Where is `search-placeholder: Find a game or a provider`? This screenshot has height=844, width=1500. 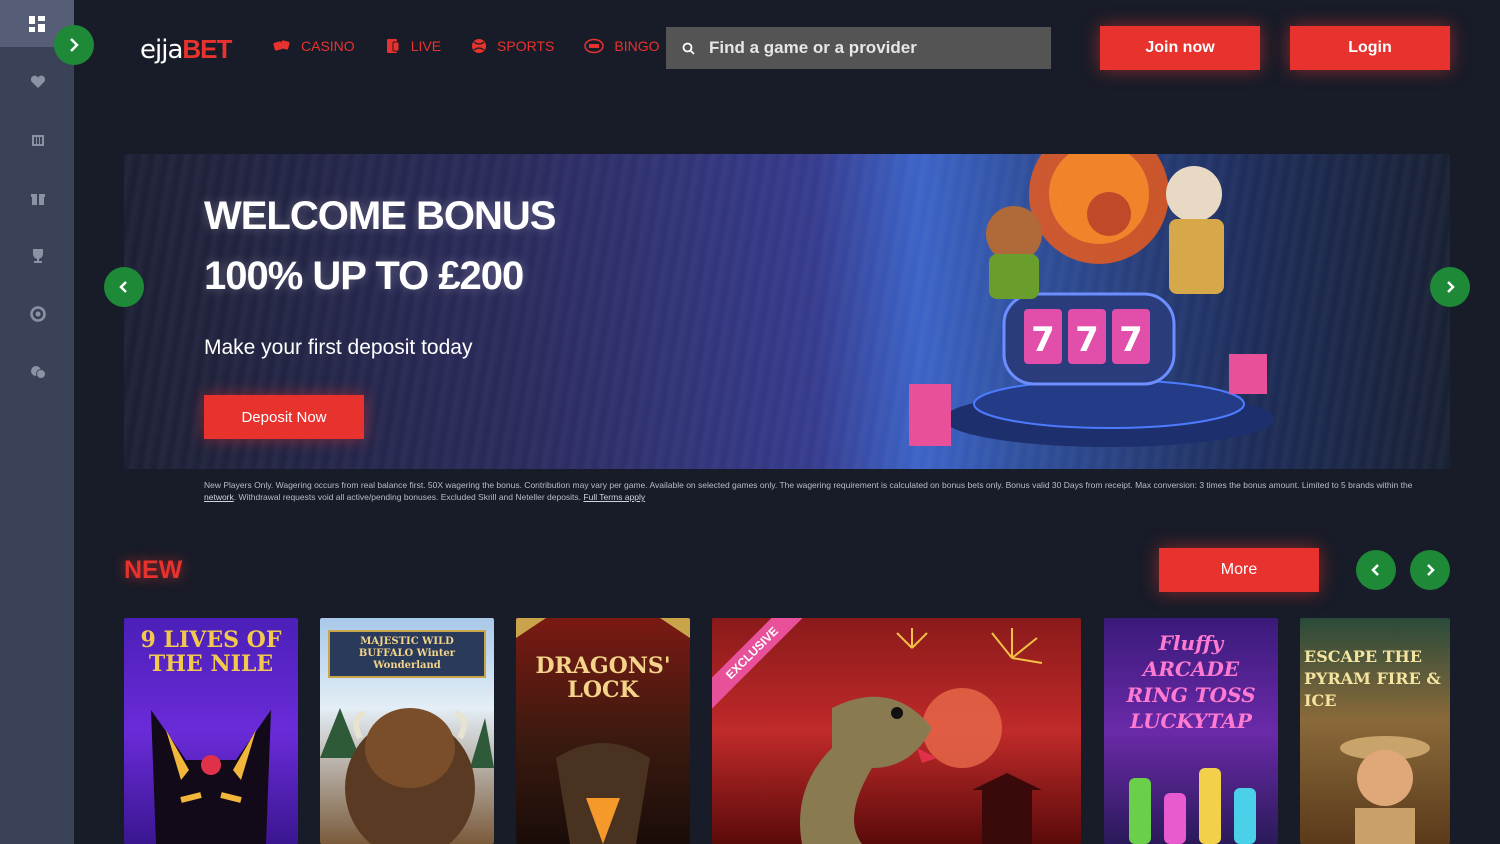
search-placeholder: Find a game or a provider is located at coordinates (813, 47).